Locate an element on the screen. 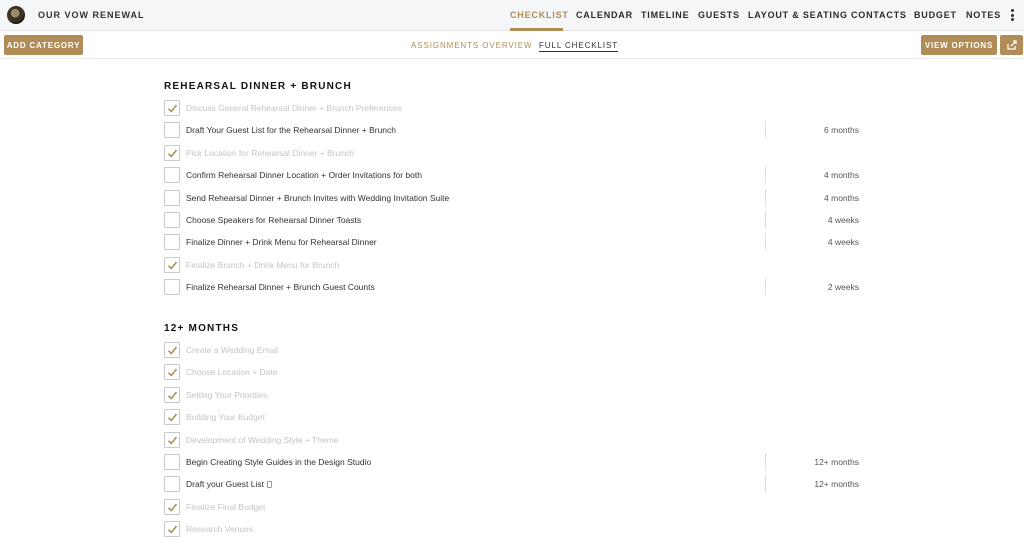 The height and width of the screenshot is (544, 1024). share-icon is located at coordinates (1011, 45).